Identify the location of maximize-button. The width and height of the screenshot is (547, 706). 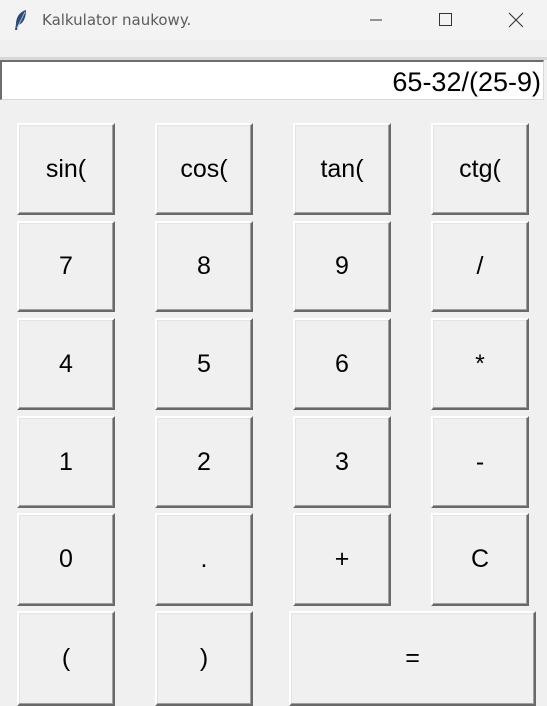
(445, 20).